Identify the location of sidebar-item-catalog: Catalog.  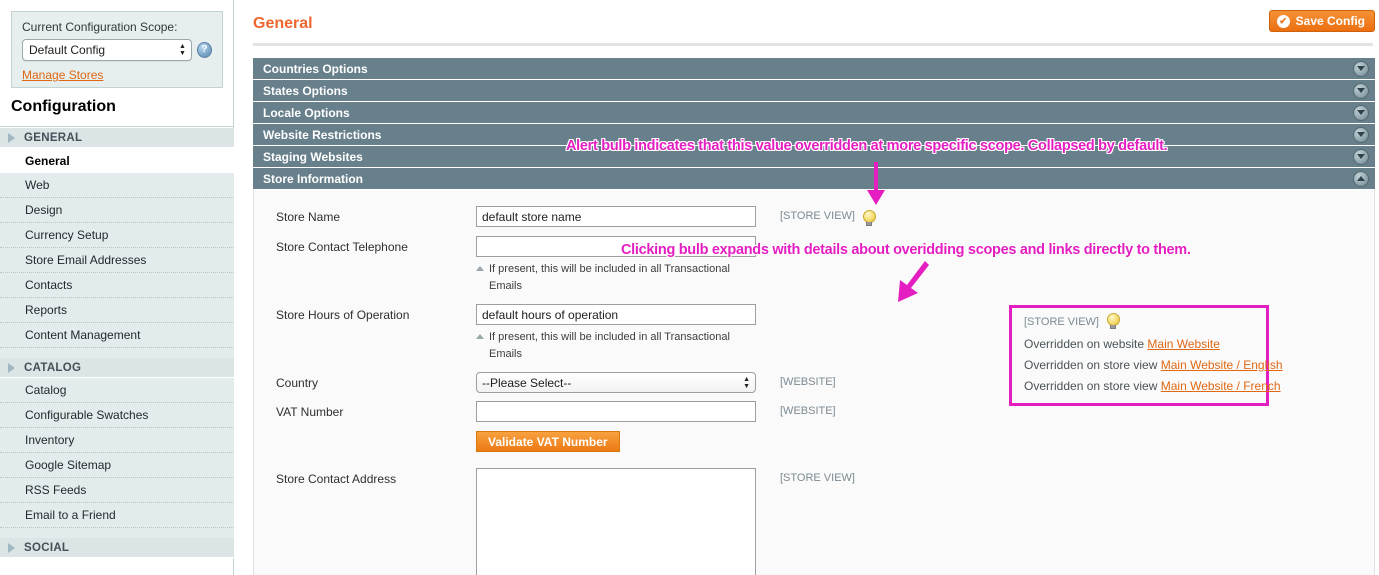
(117, 390).